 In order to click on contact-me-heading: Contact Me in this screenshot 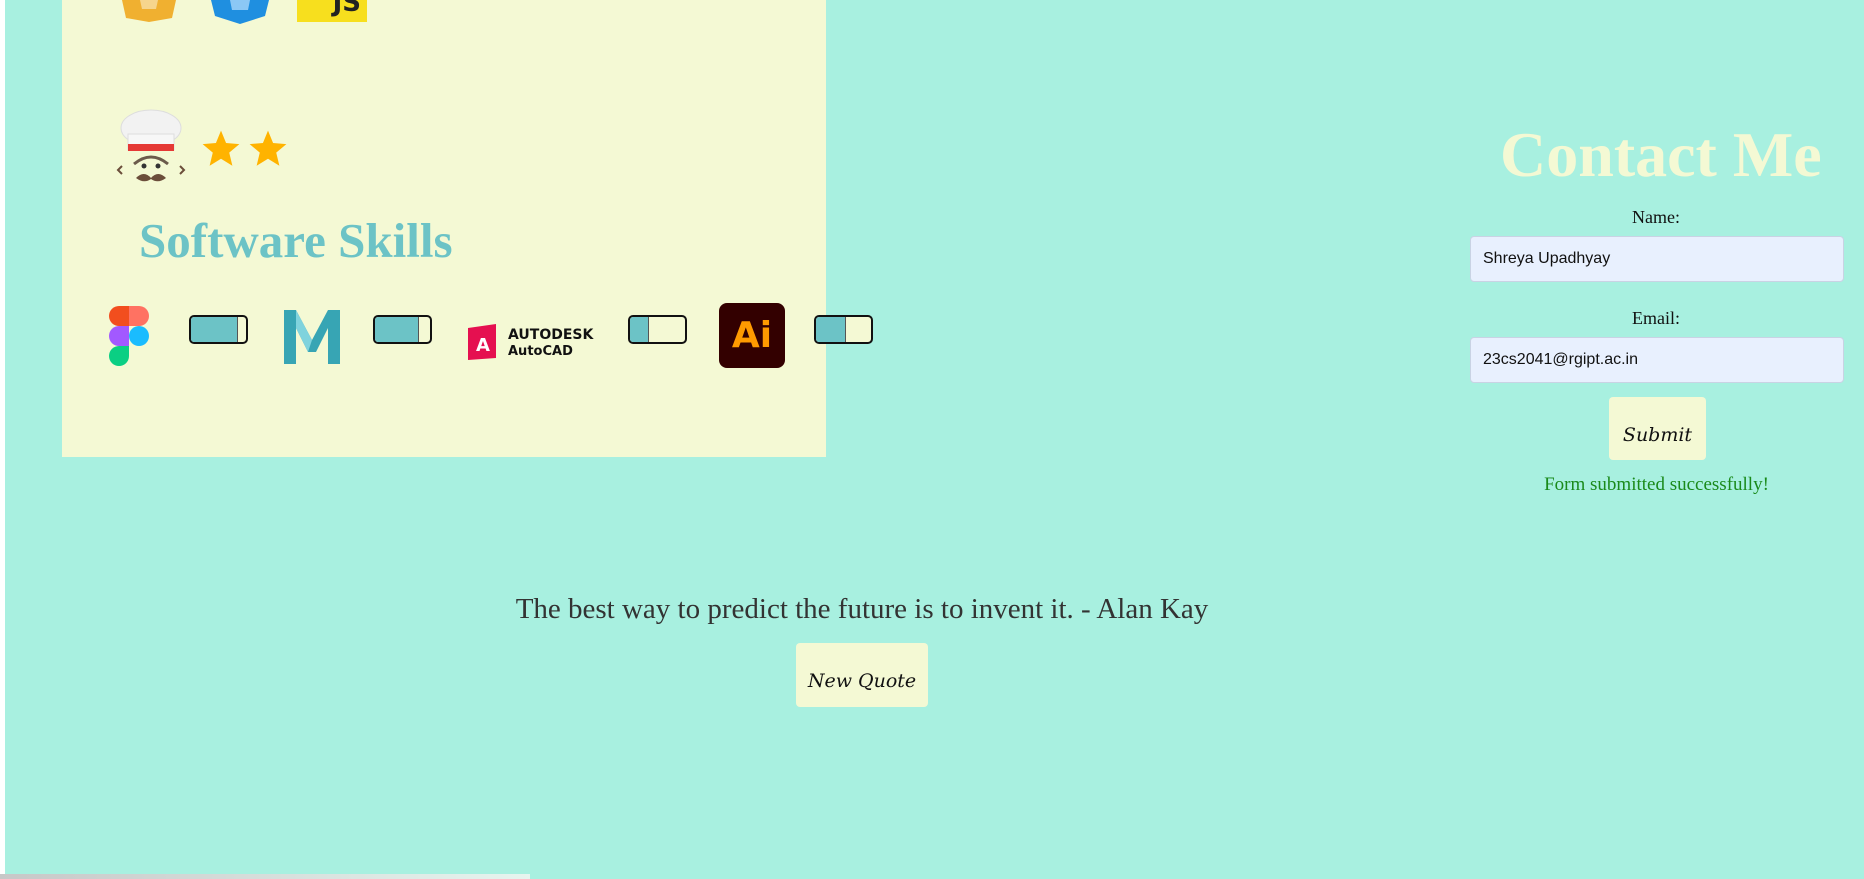, I will do `click(1661, 154)`.